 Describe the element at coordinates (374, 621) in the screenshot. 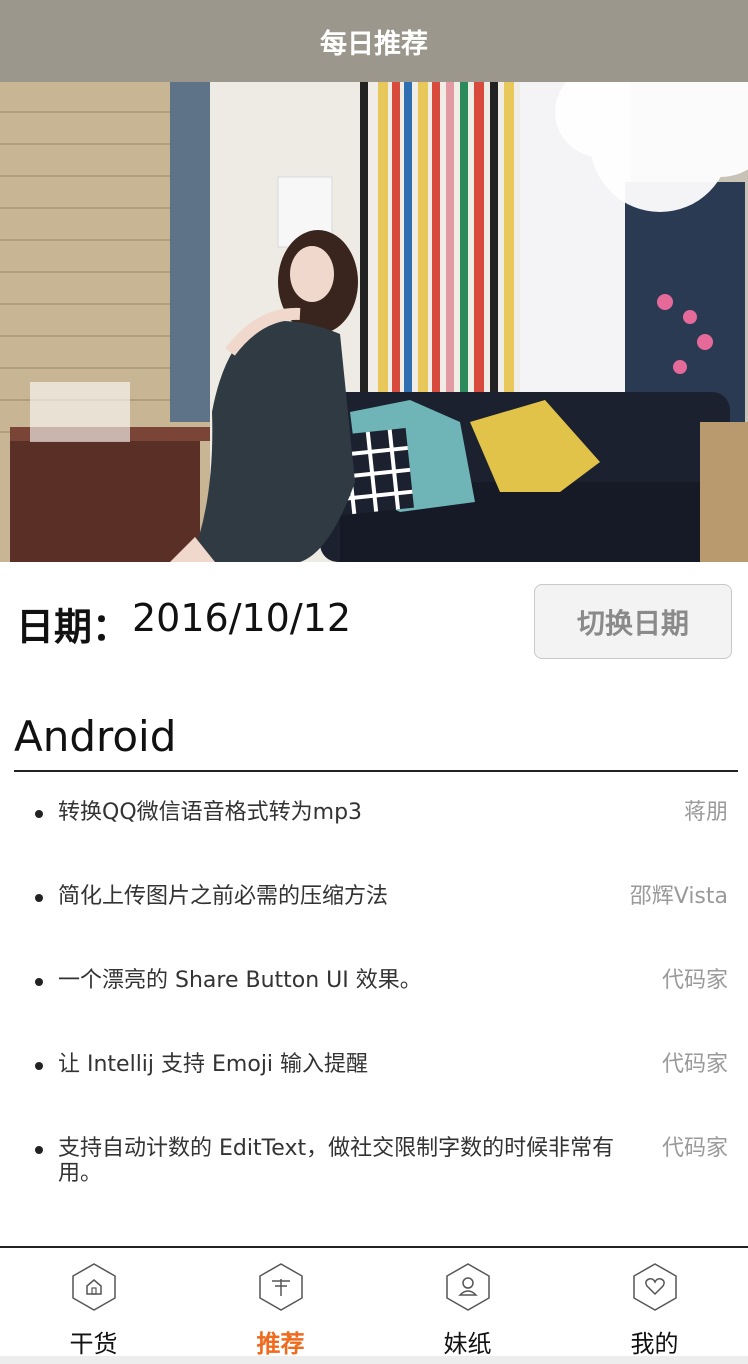

I see `date-row: 日期： 2016/10/12 切换日期` at that location.